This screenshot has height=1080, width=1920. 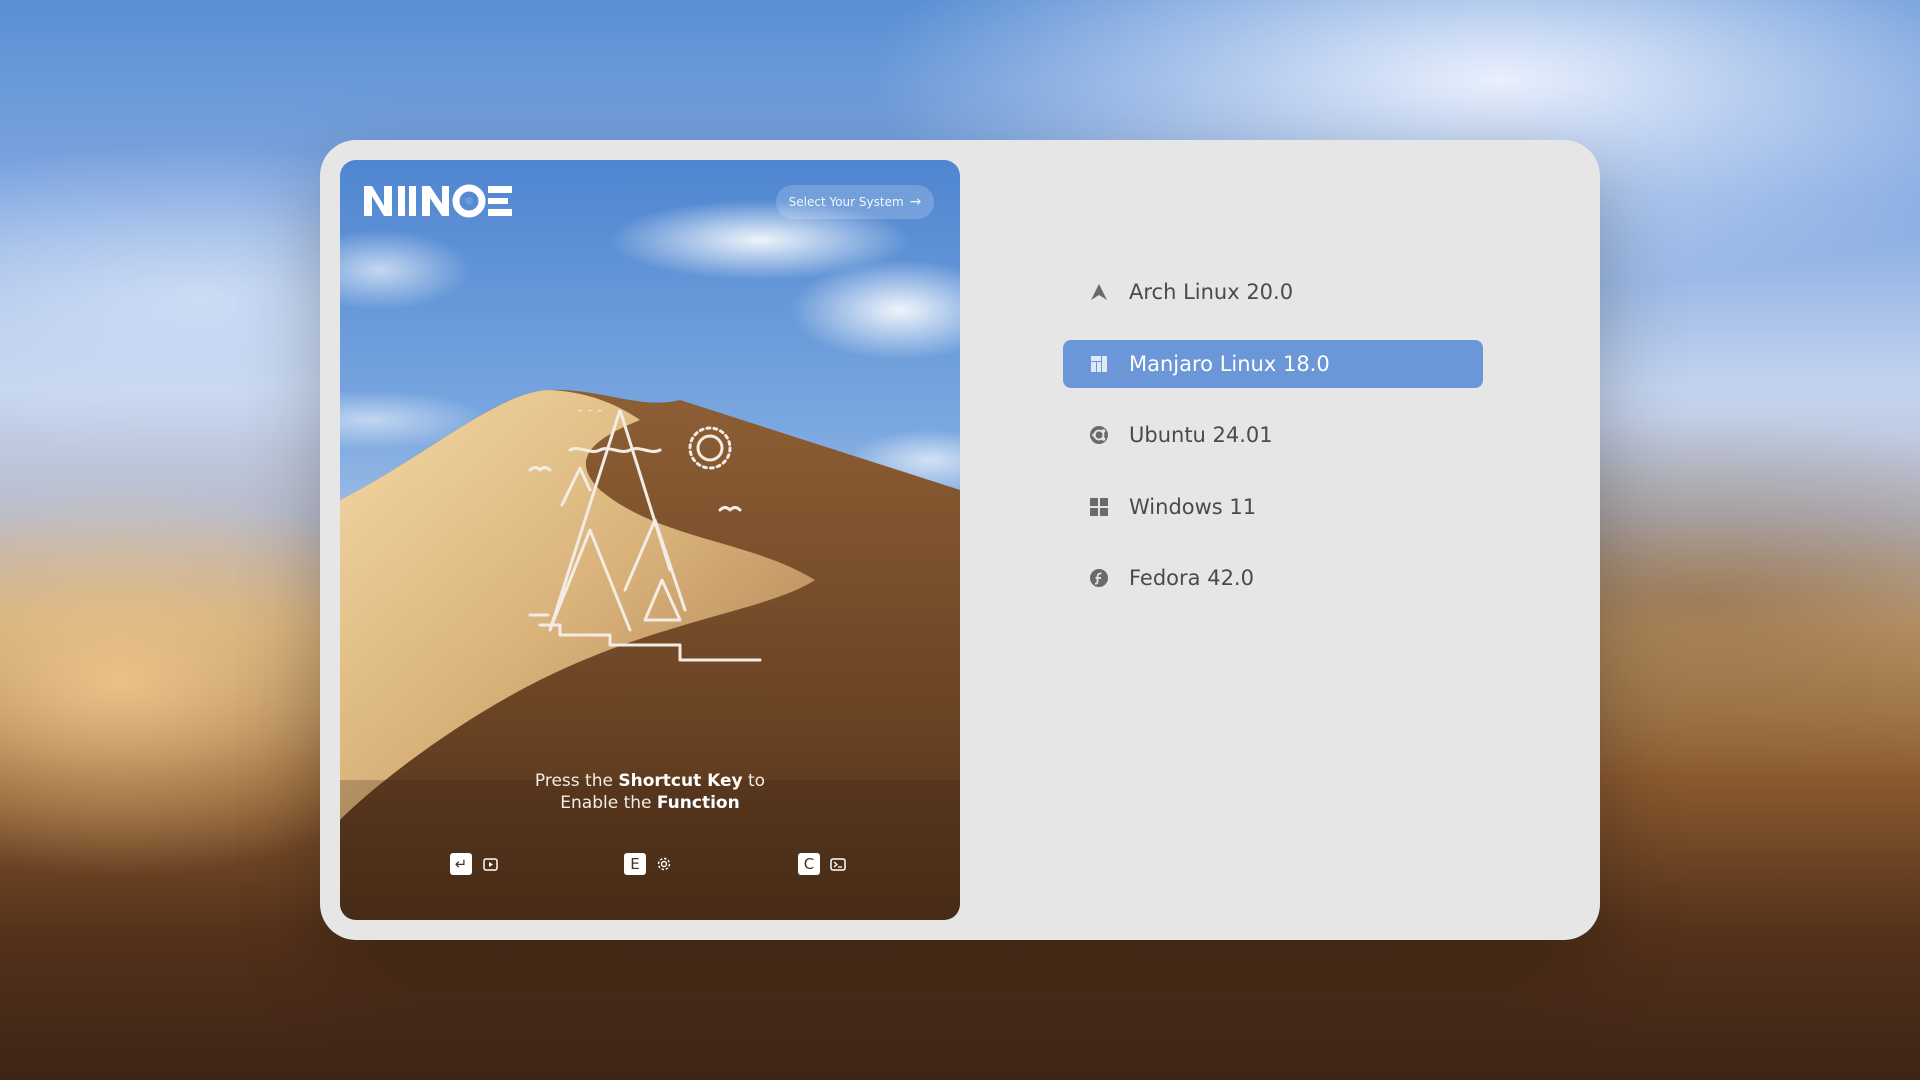 What do you see at coordinates (1099, 578) in the screenshot?
I see `fedora-icon` at bounding box center [1099, 578].